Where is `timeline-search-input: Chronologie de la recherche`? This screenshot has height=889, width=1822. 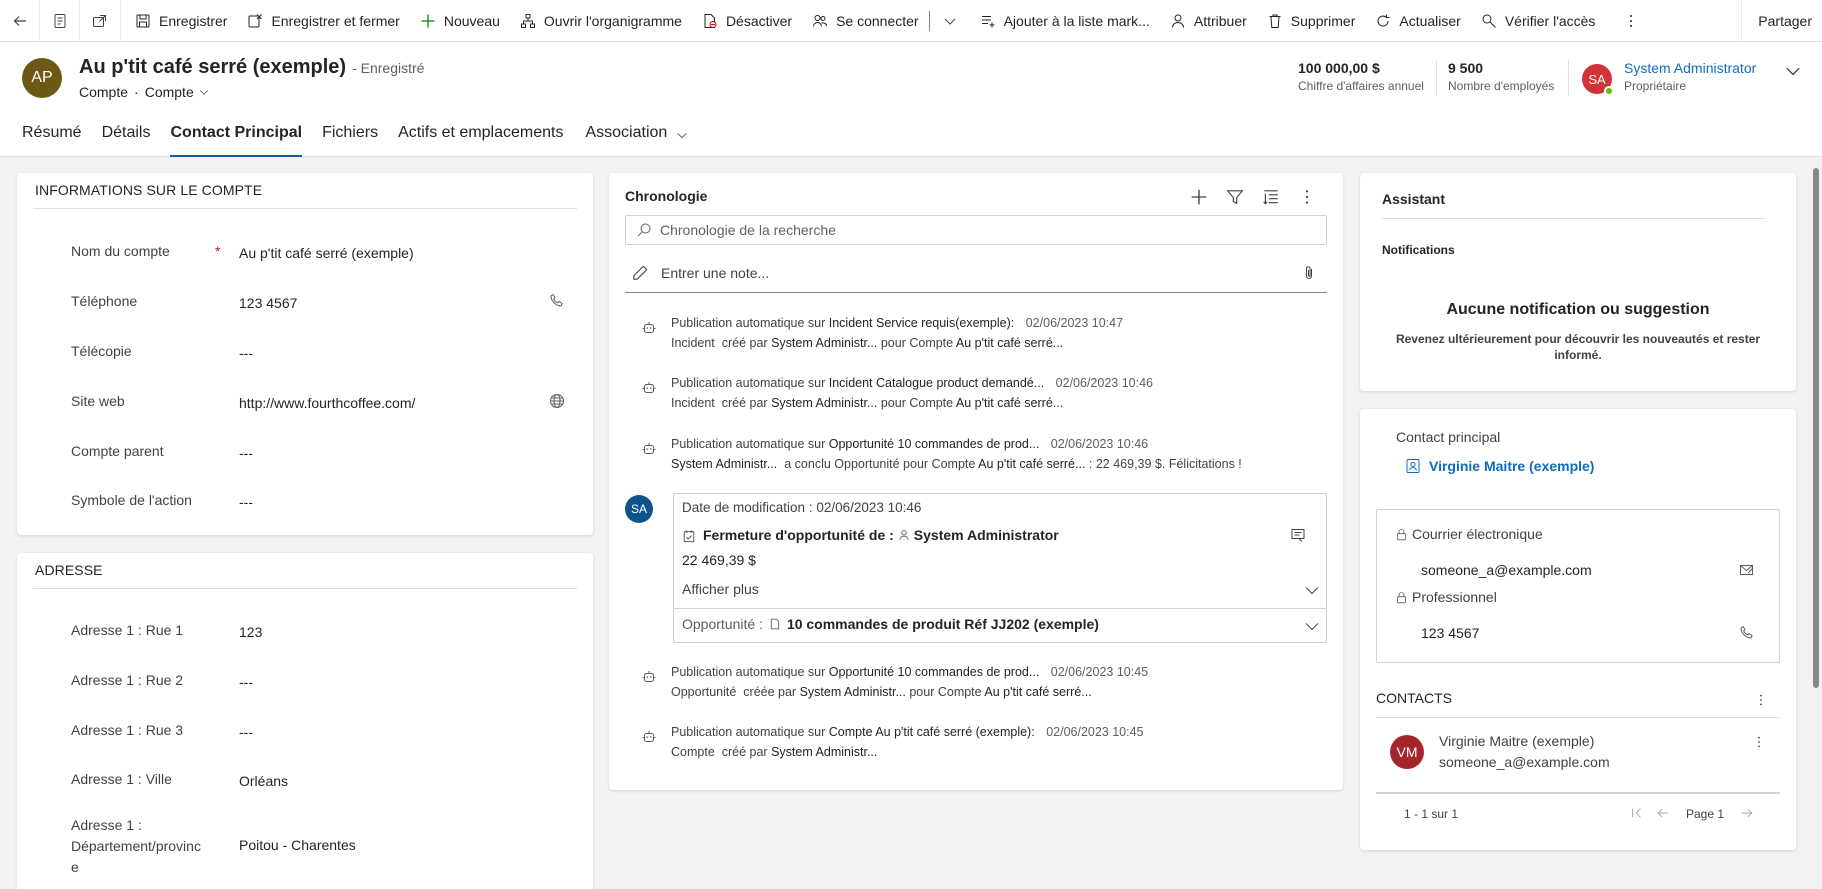
timeline-search-input: Chronologie de la recherche is located at coordinates (976, 230).